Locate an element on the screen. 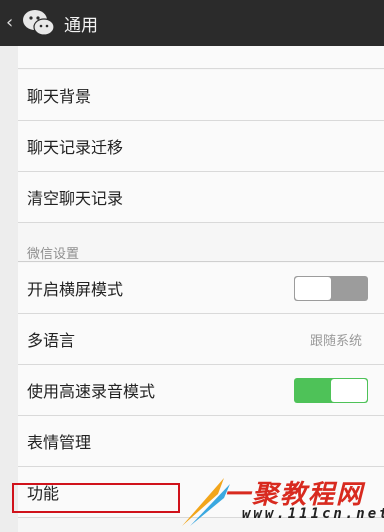 This screenshot has height=532, width=384. list-item-label: 开启横屏模式 is located at coordinates (75, 289).